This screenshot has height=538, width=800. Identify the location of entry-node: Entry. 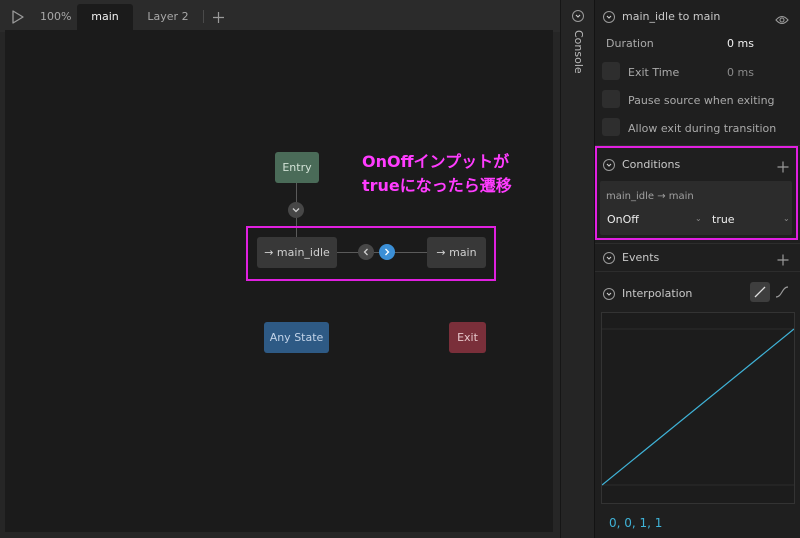
(297, 167).